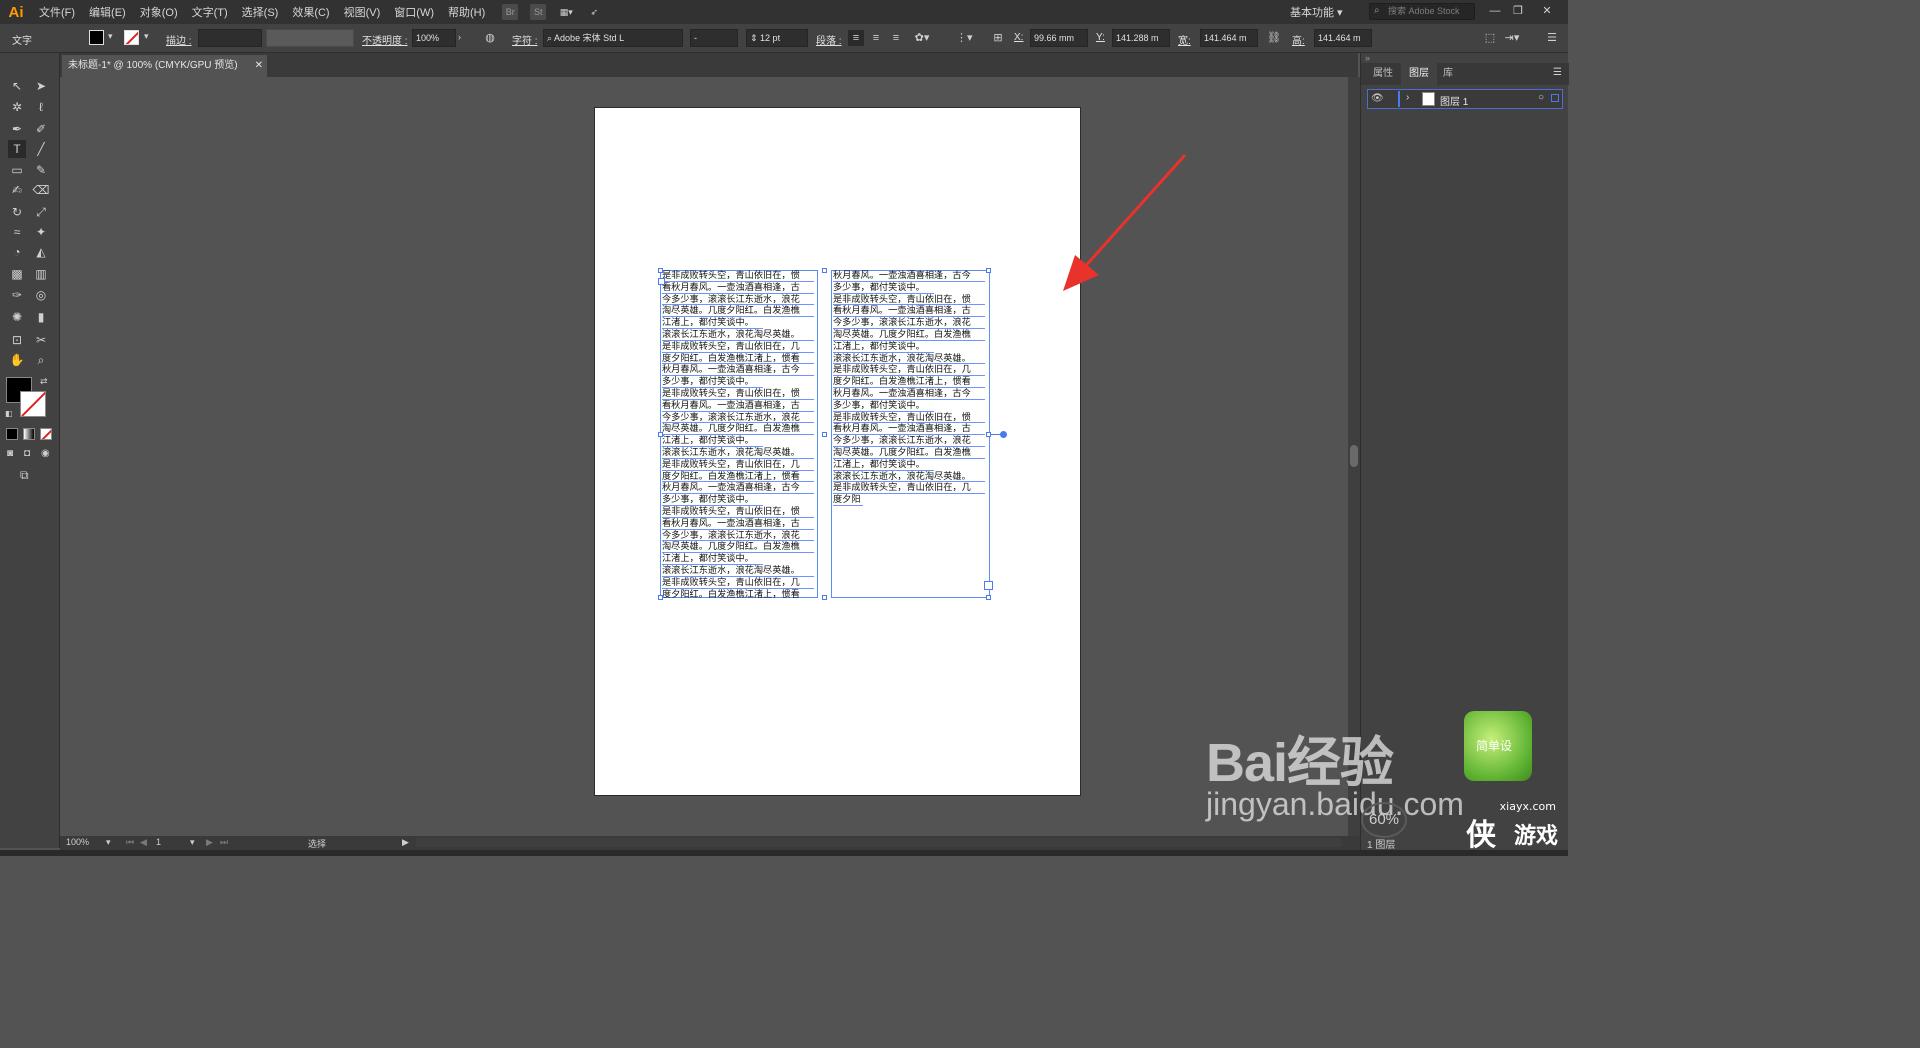  I want to click on constrain-proportions-icon: ⛓, so click(1274, 38).